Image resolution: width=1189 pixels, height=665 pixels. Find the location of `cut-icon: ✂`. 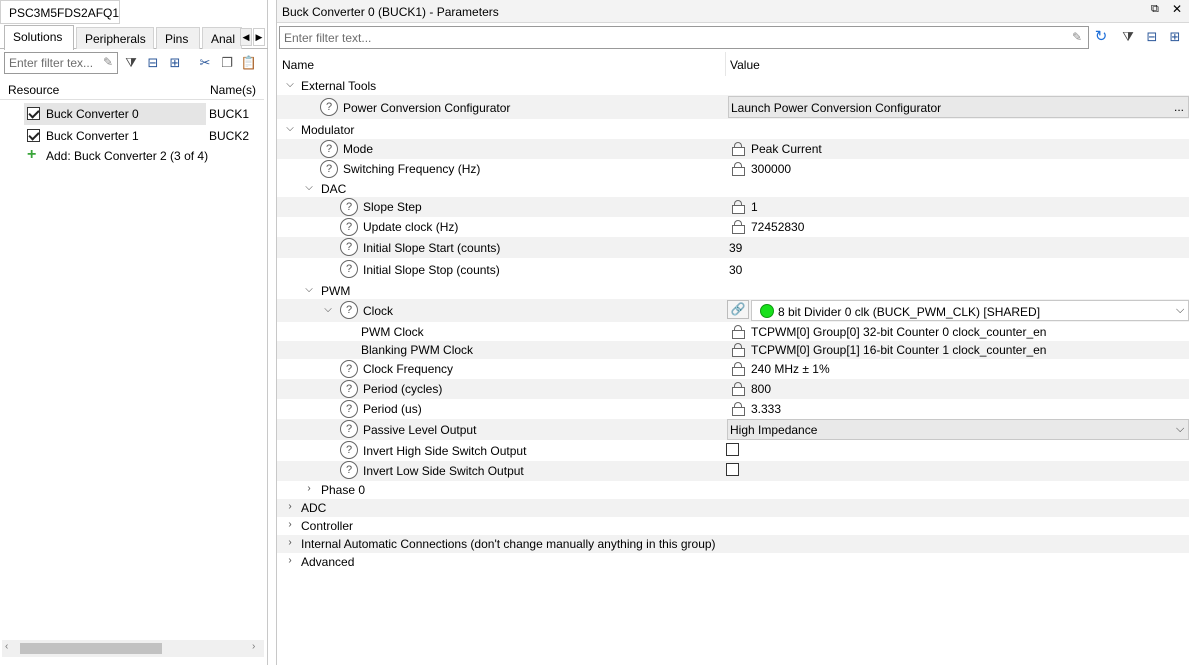

cut-icon: ✂ is located at coordinates (205, 63).